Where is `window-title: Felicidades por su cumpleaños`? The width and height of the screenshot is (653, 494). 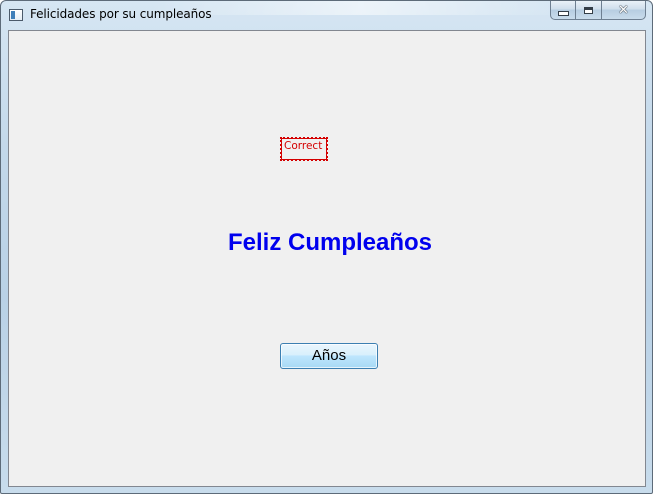
window-title: Felicidades por su cumpleaños is located at coordinates (121, 14).